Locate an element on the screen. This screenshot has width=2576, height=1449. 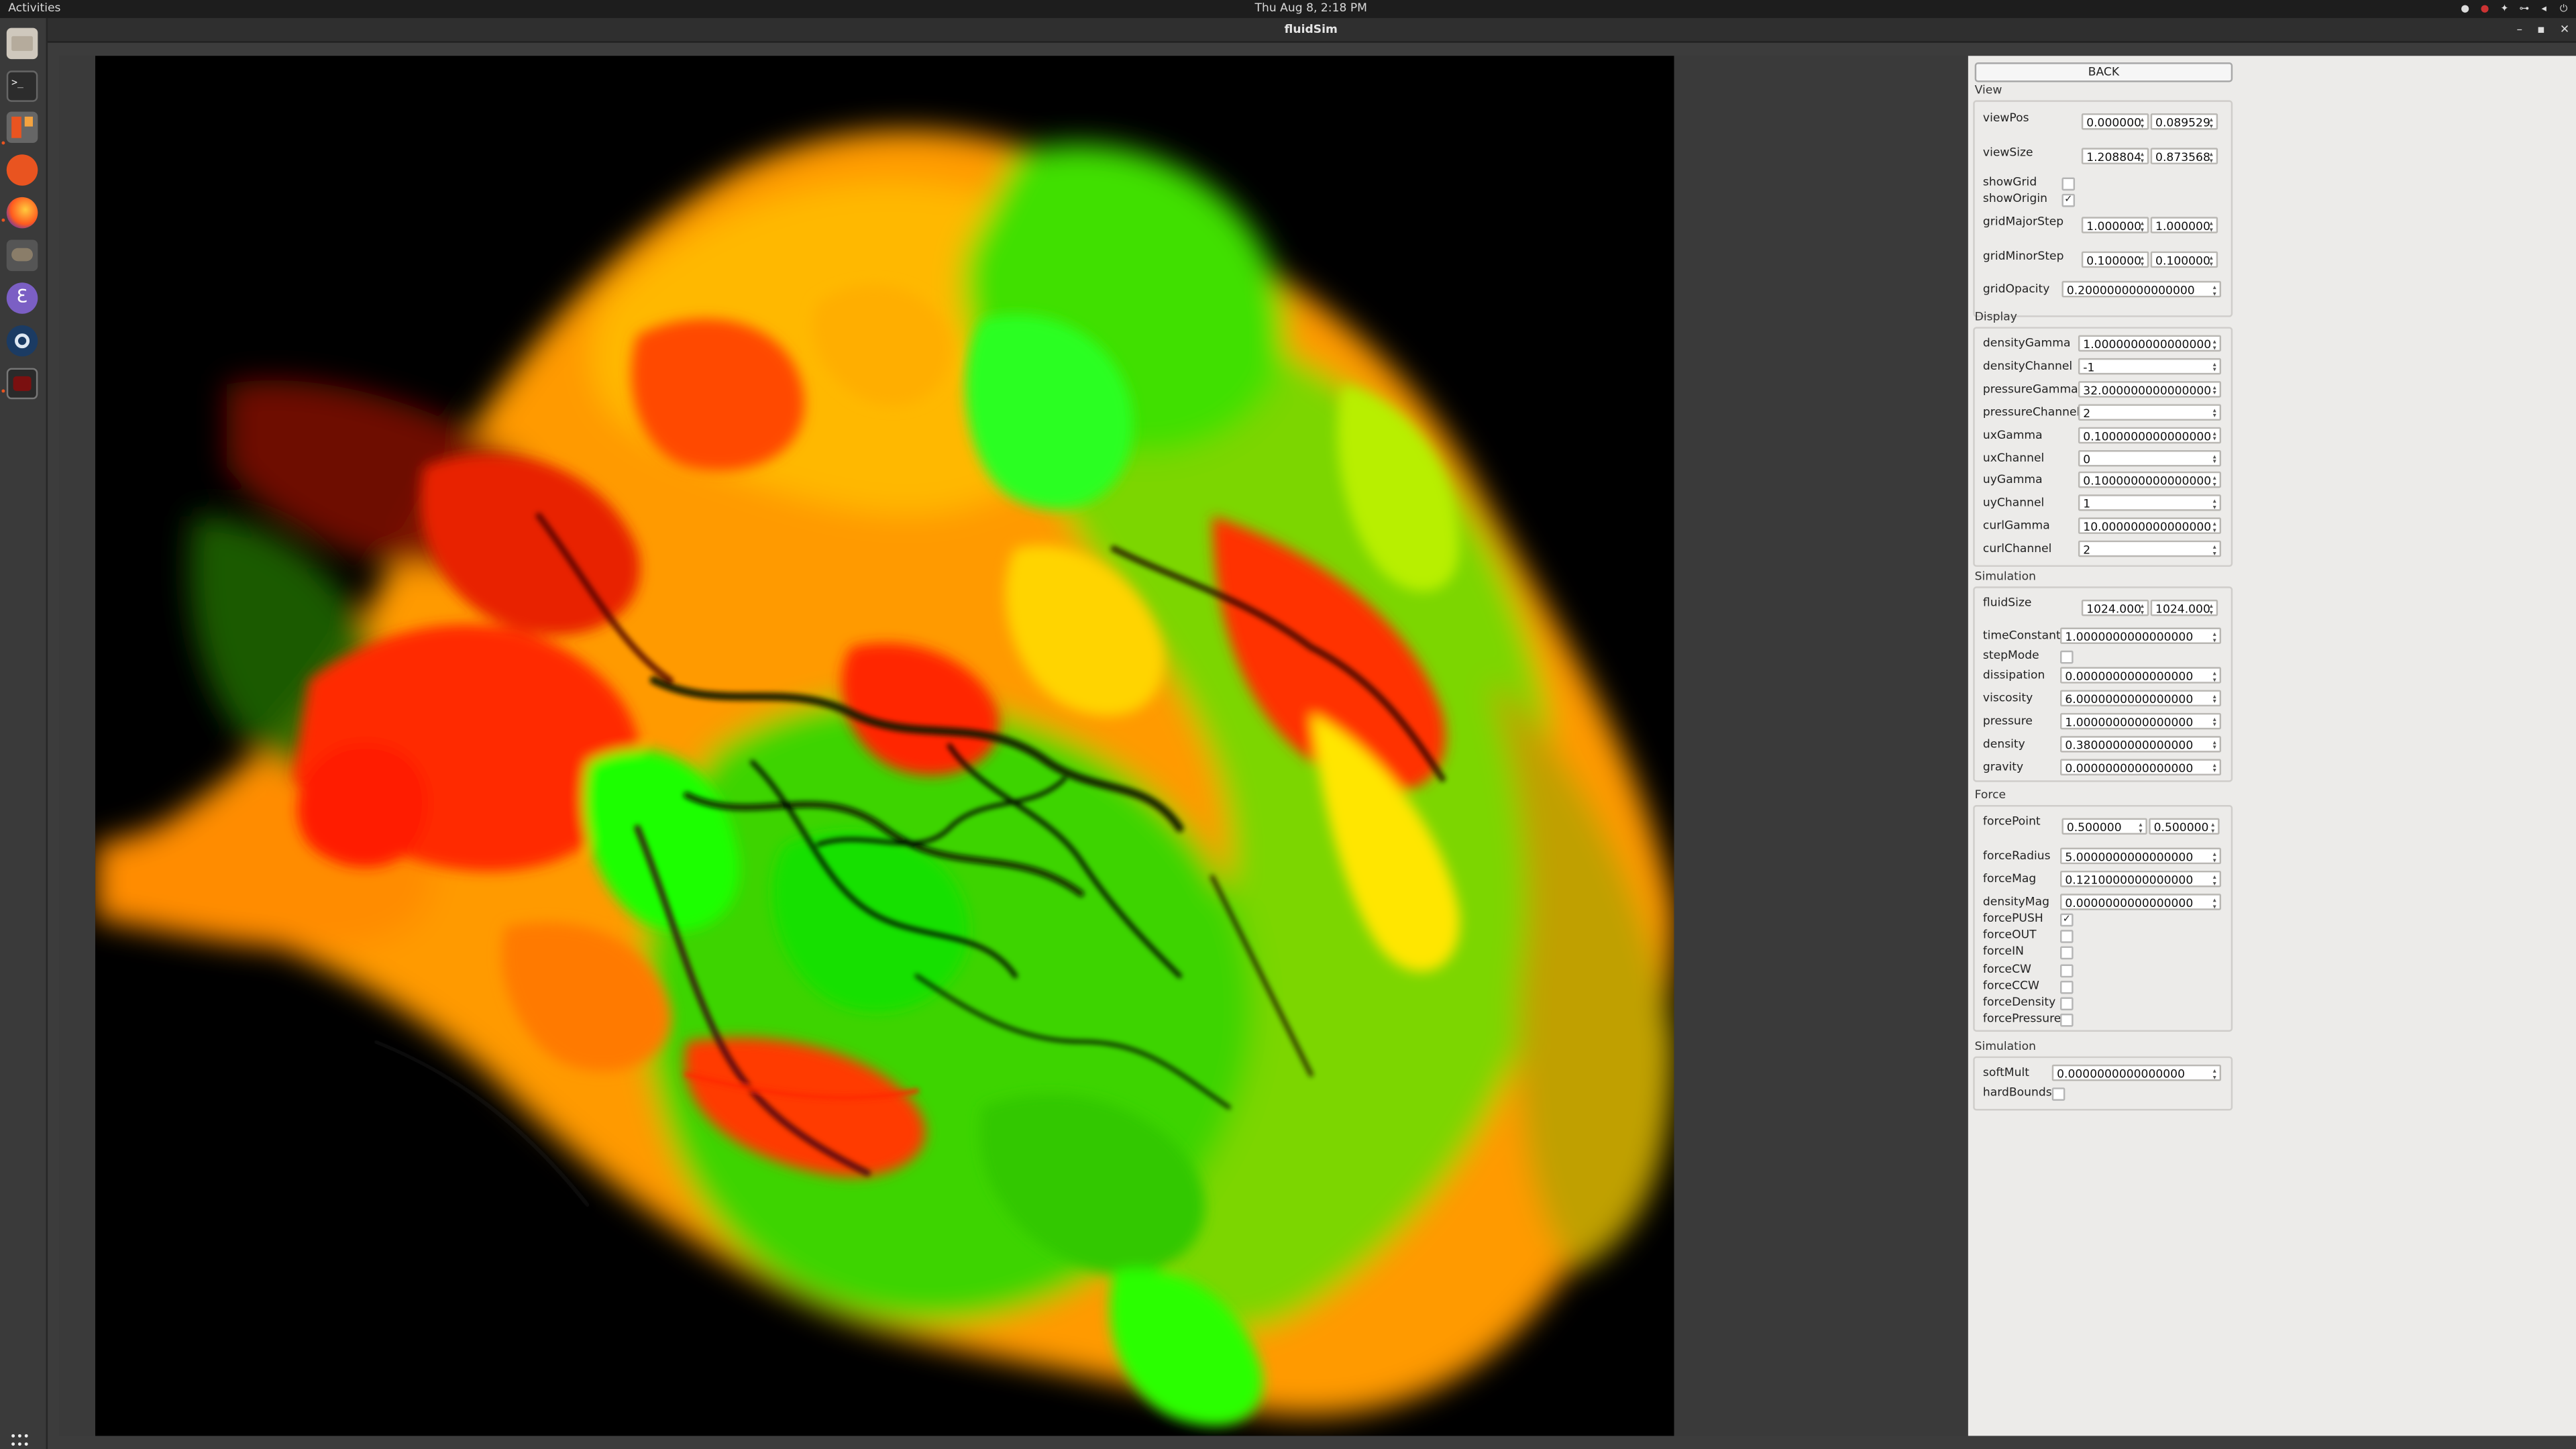
forcemag-label: forceMag is located at coordinates (2009, 879).